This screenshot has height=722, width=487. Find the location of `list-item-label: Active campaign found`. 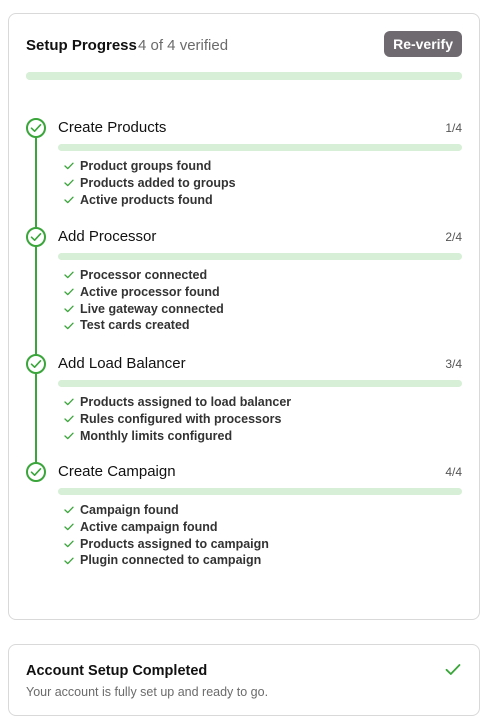

list-item-label: Active campaign found is located at coordinates (149, 526).